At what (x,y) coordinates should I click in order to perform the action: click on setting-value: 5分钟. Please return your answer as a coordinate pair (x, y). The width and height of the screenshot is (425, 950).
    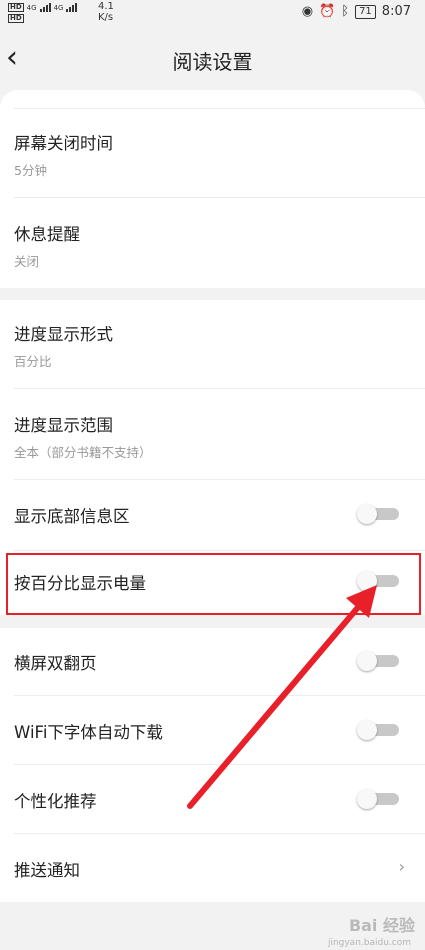
    Looking at the image, I should click on (30, 170).